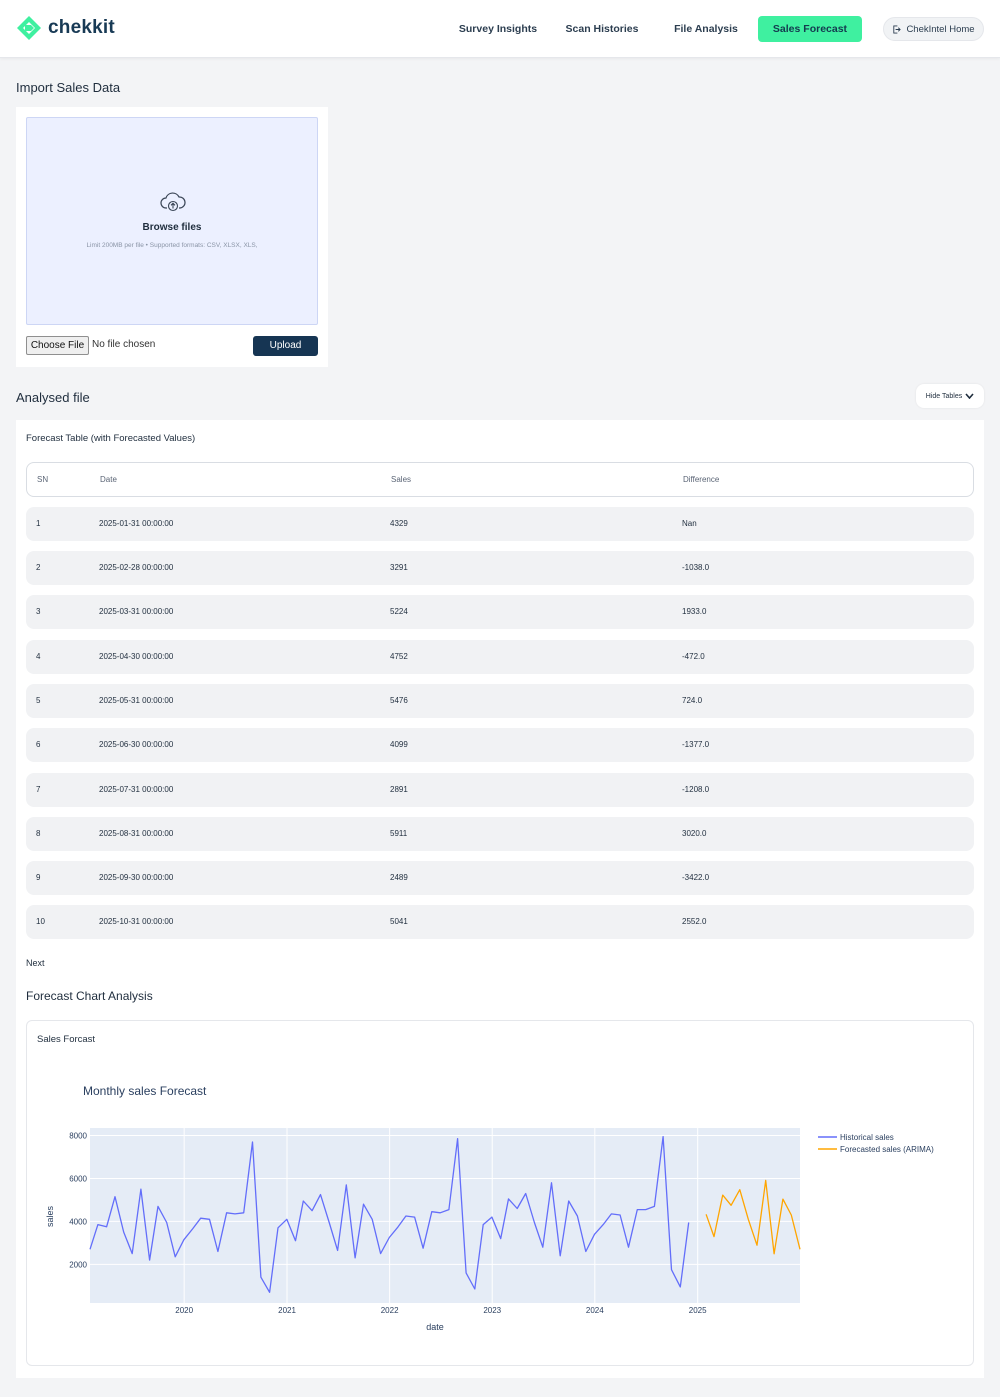  I want to click on x-tick-label: 2020, so click(184, 1310).